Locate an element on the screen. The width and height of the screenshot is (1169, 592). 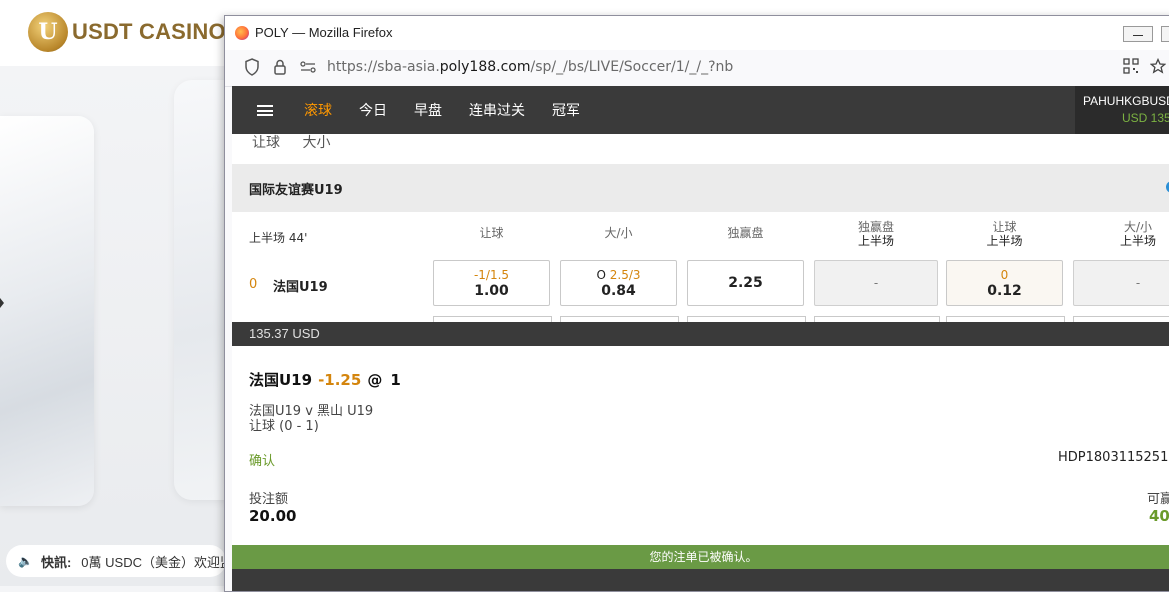
league-header: 国际友谊赛U19 is located at coordinates (700, 188).